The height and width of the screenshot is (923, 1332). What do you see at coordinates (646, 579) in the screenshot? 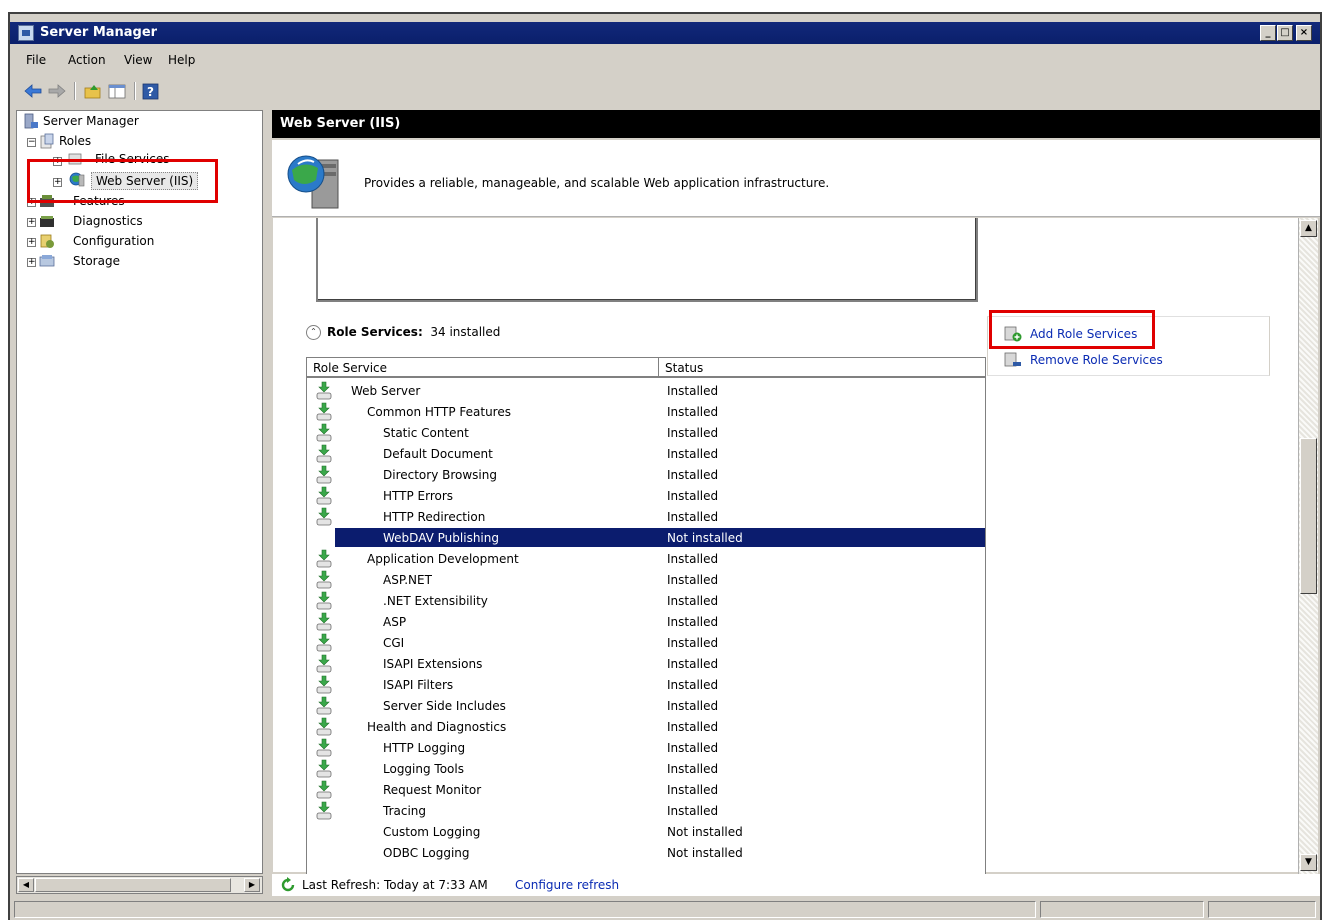
I see `table-row: ASP.NET Installed` at bounding box center [646, 579].